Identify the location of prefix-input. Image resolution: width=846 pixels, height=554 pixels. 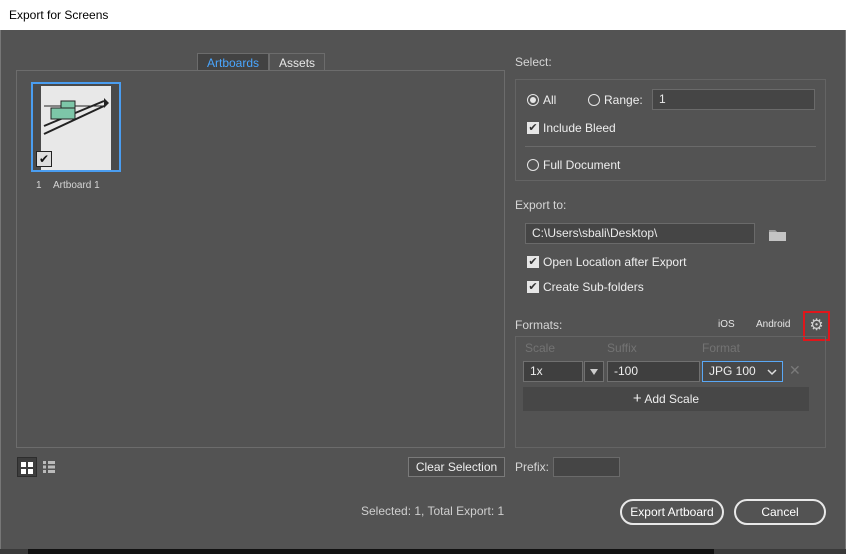
(586, 467).